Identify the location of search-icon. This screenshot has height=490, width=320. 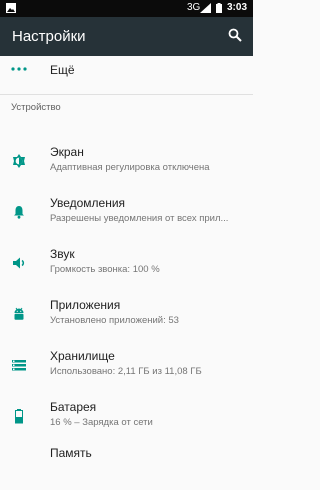
(235, 35).